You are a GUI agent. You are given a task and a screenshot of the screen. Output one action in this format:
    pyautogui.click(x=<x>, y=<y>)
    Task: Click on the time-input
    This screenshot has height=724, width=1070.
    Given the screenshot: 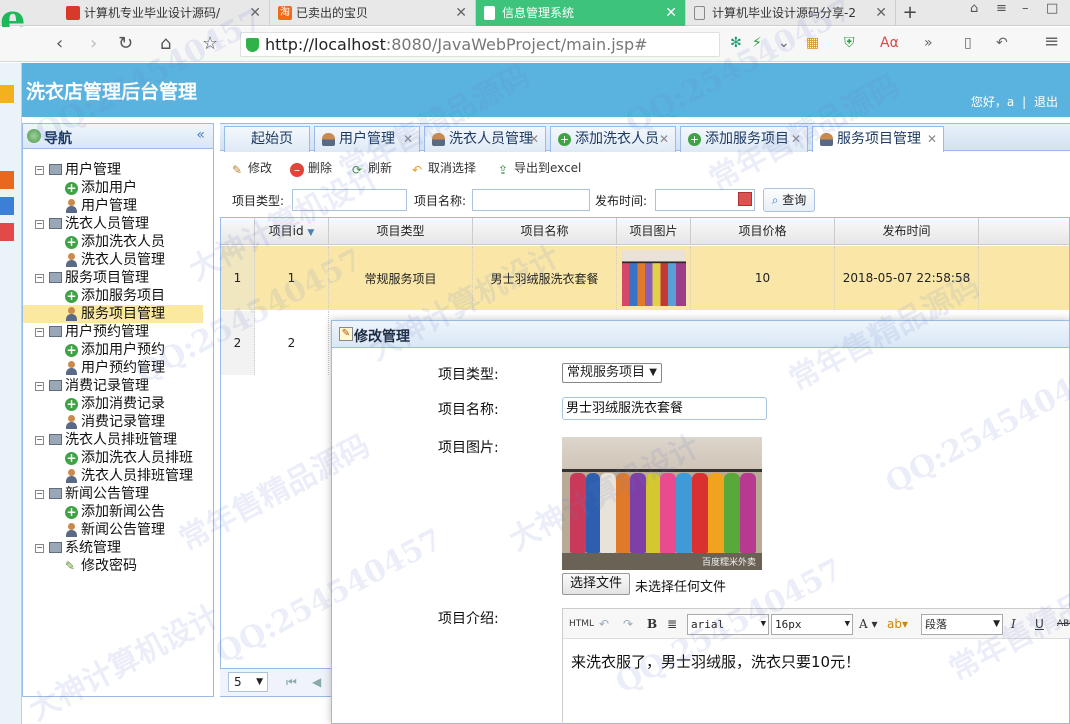 What is the action you would take?
    pyautogui.click(x=705, y=200)
    